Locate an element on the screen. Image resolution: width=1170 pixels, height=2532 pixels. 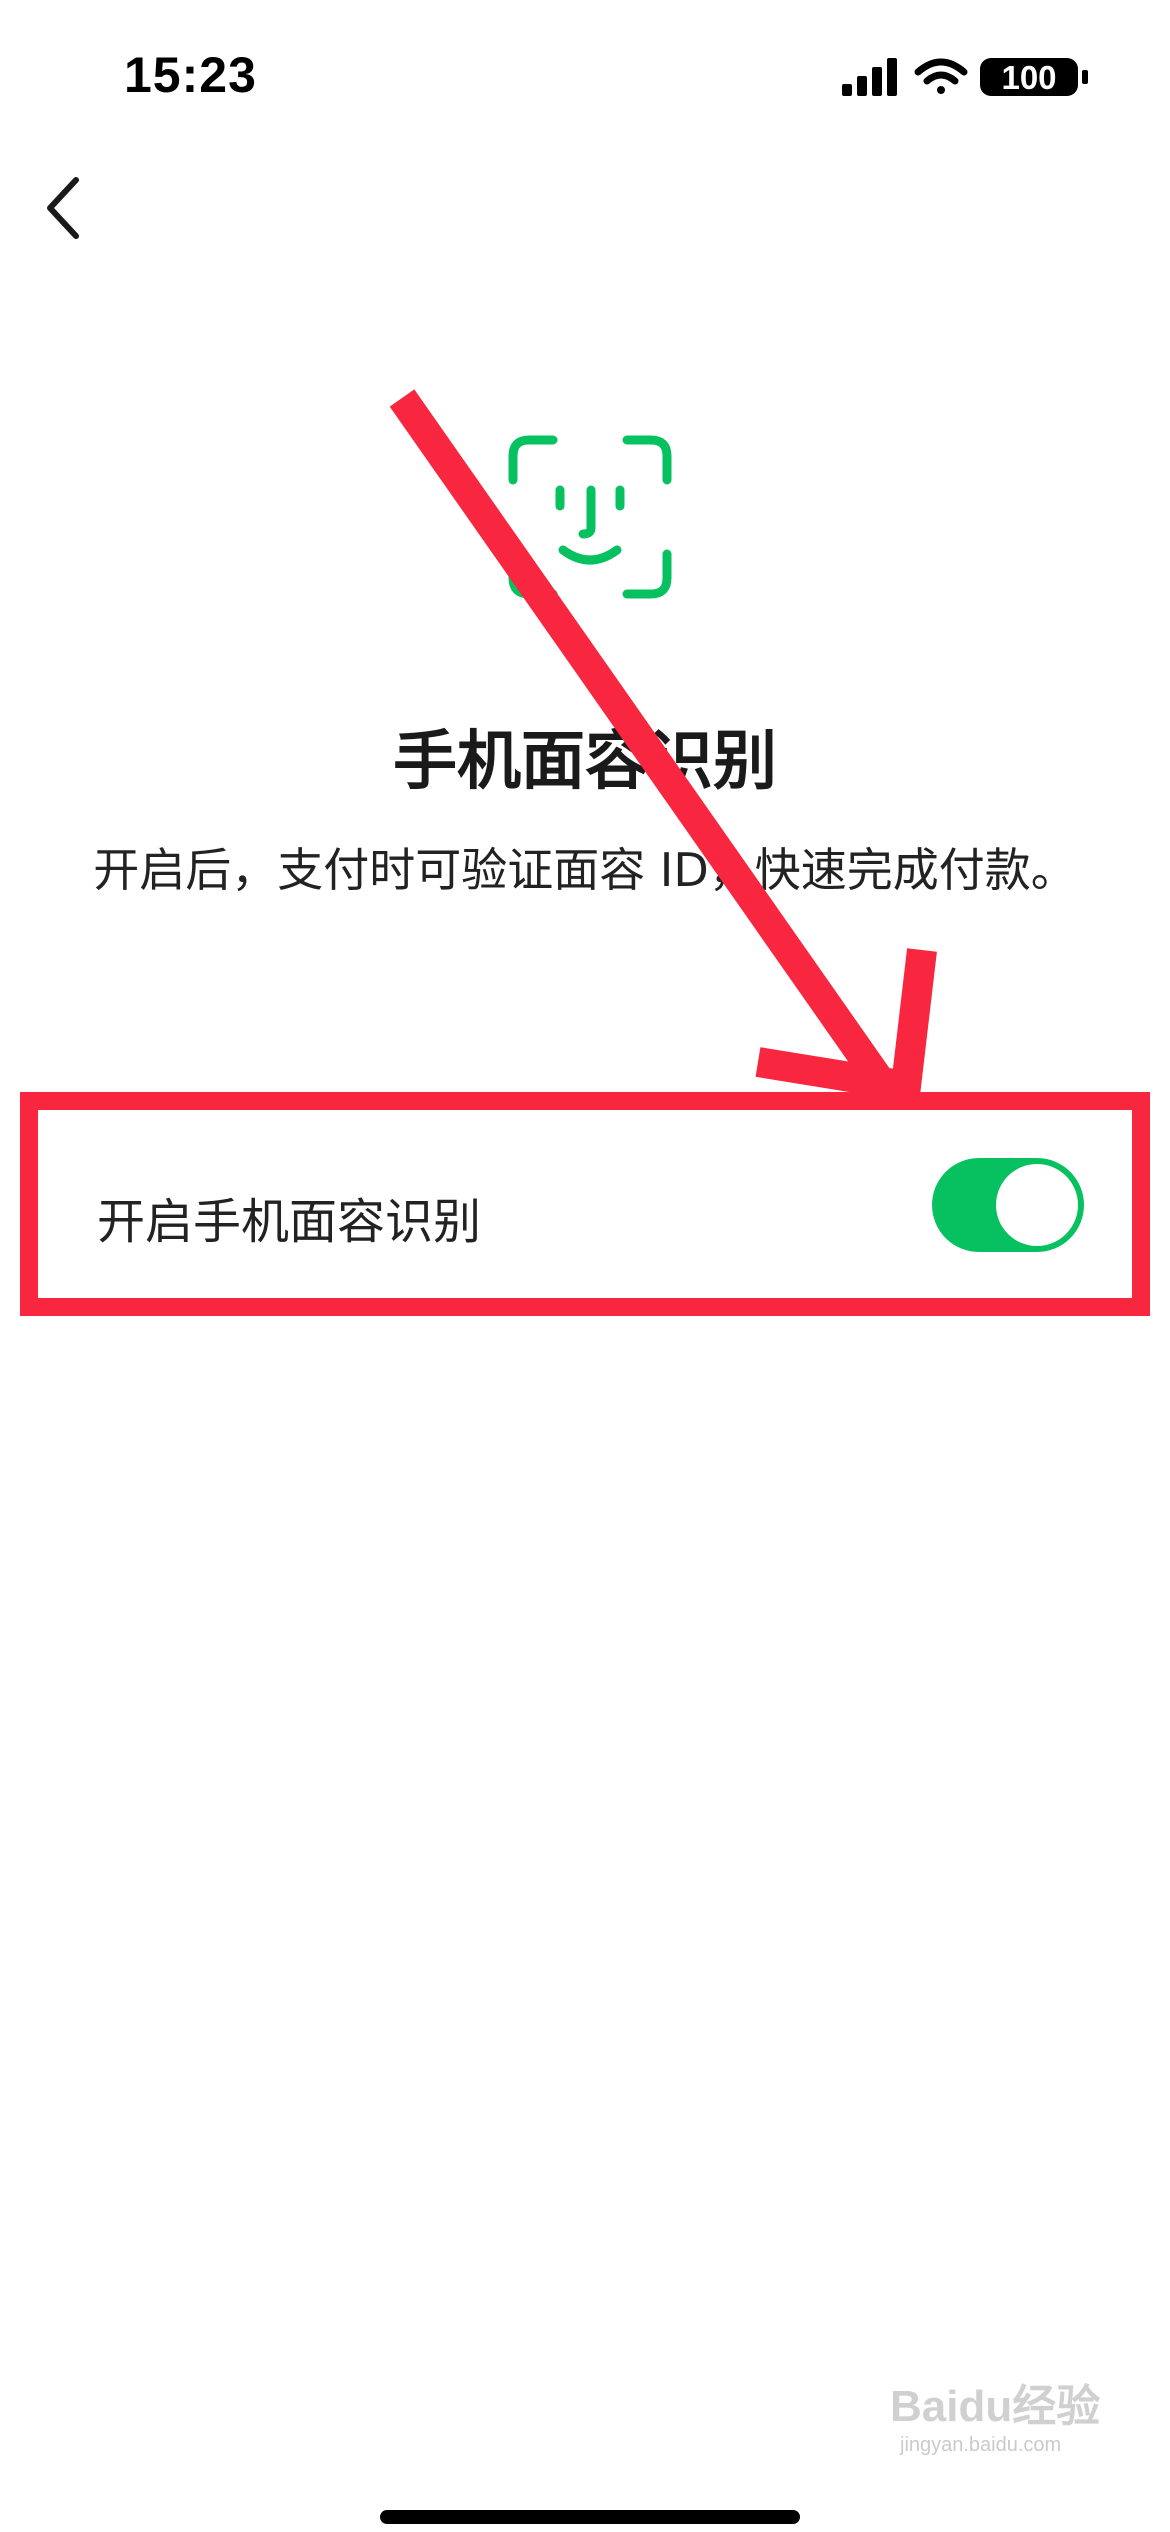
wifi-icon is located at coordinates (941, 76).